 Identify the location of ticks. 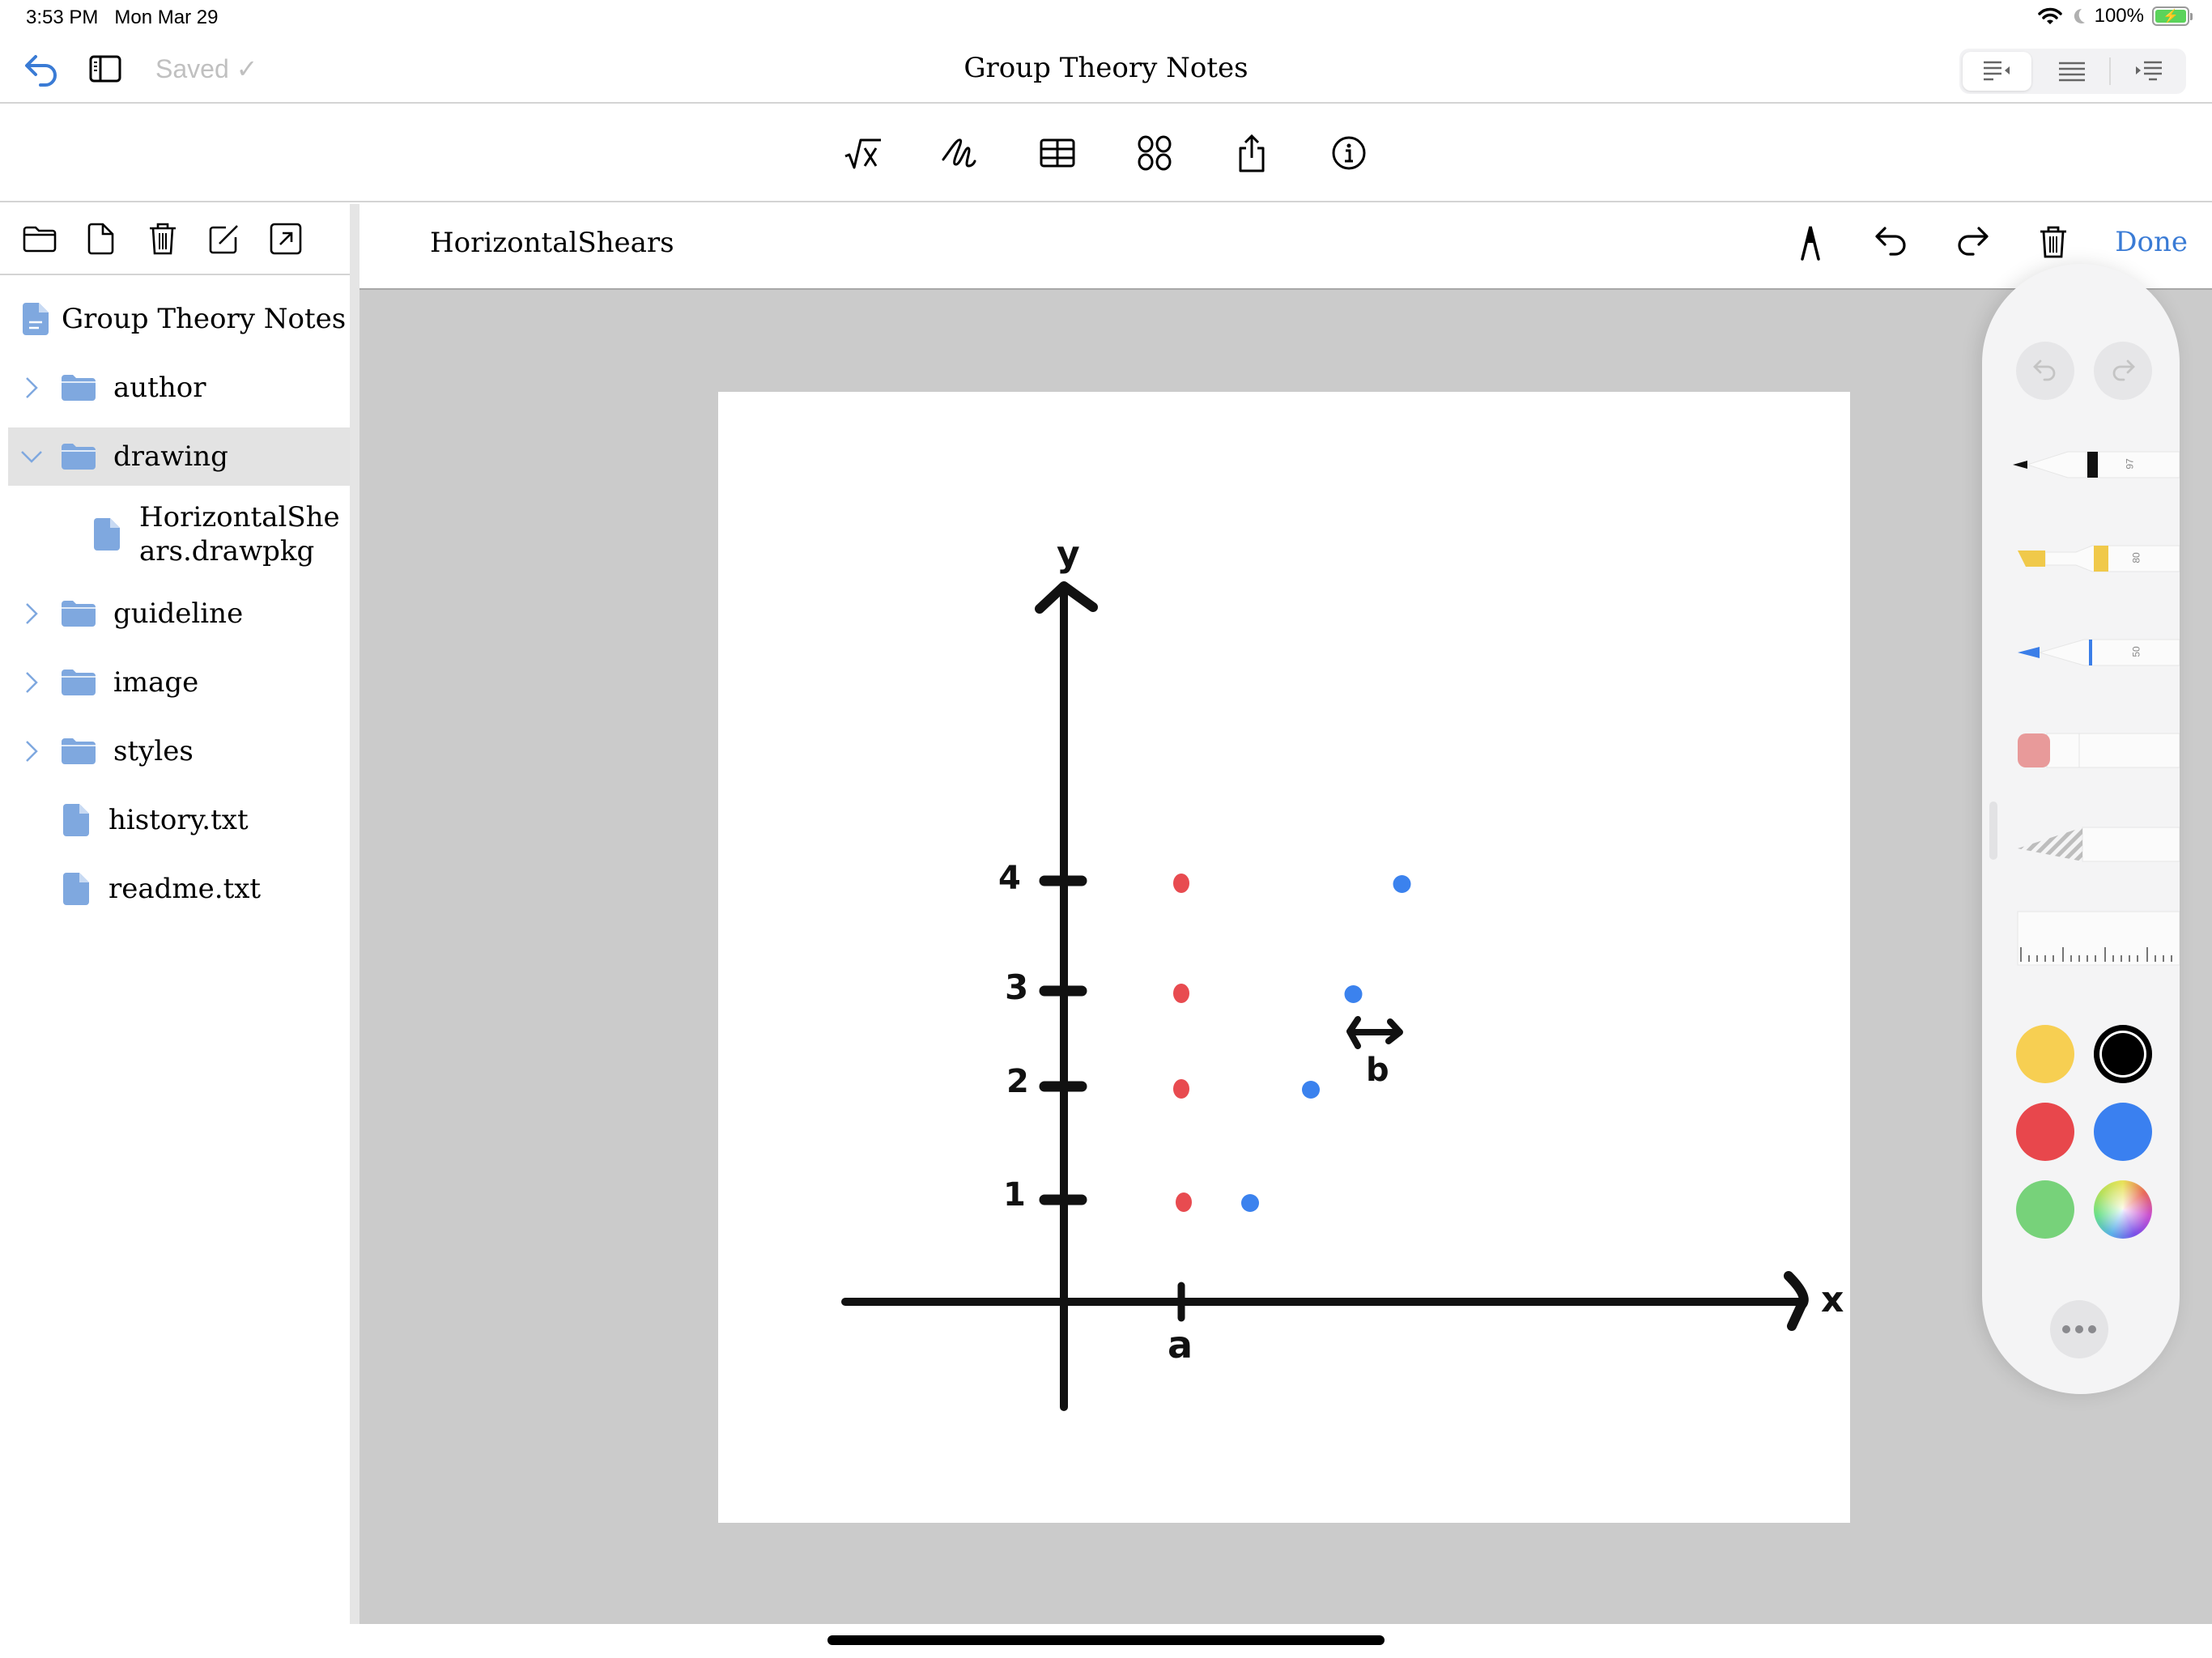
(1221, 1098).